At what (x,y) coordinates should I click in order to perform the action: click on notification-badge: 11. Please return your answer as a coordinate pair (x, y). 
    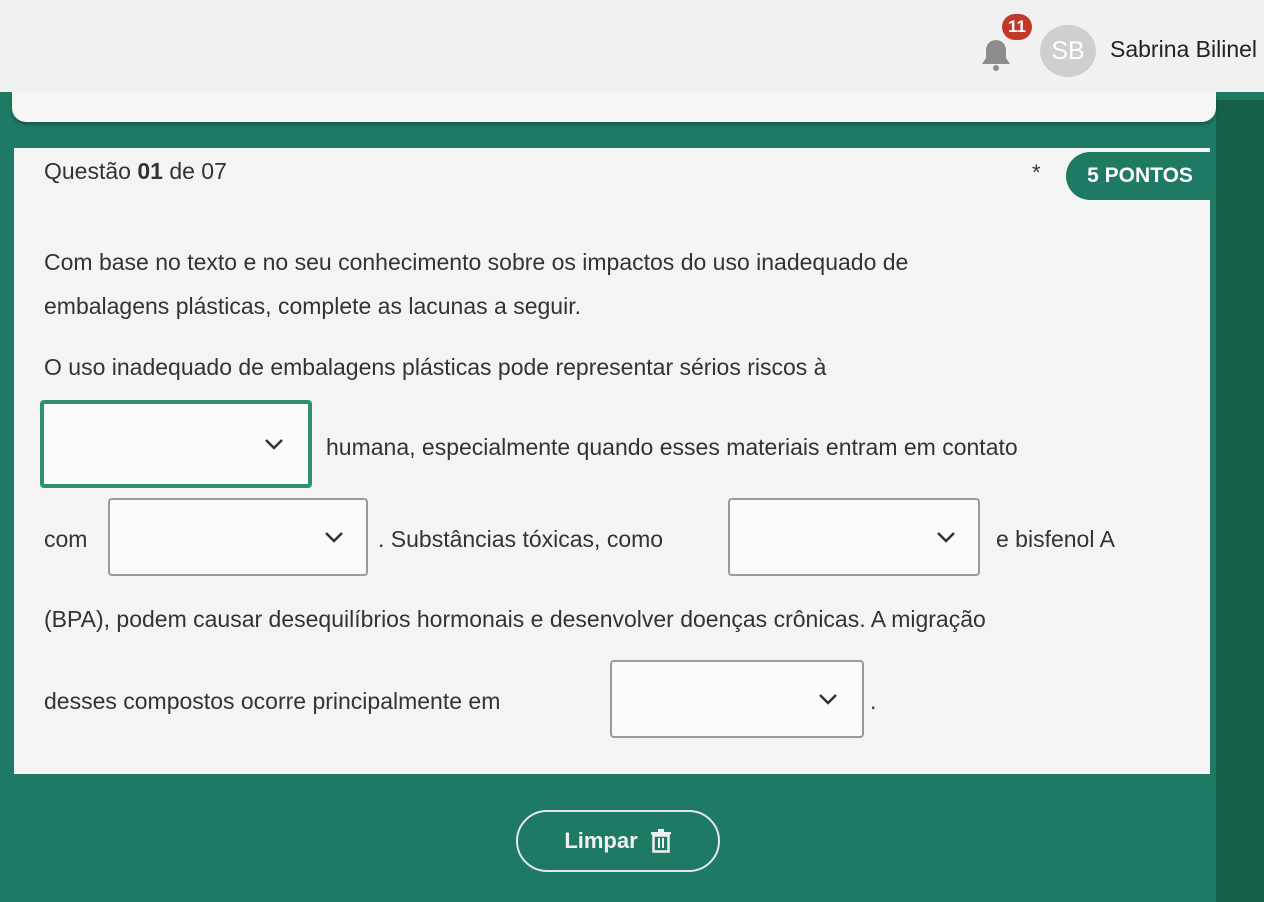
    Looking at the image, I should click on (1017, 27).